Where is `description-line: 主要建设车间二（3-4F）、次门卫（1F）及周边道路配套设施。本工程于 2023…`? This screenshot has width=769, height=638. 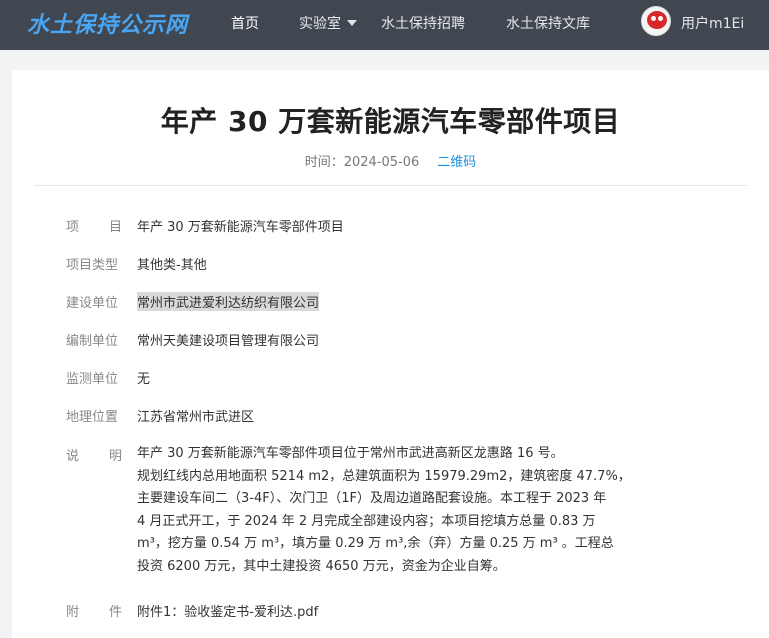 description-line: 主要建设车间二（3-4F）、次门卫（1F）及周边道路配套设施。本工程于 2023… is located at coordinates (372, 499).